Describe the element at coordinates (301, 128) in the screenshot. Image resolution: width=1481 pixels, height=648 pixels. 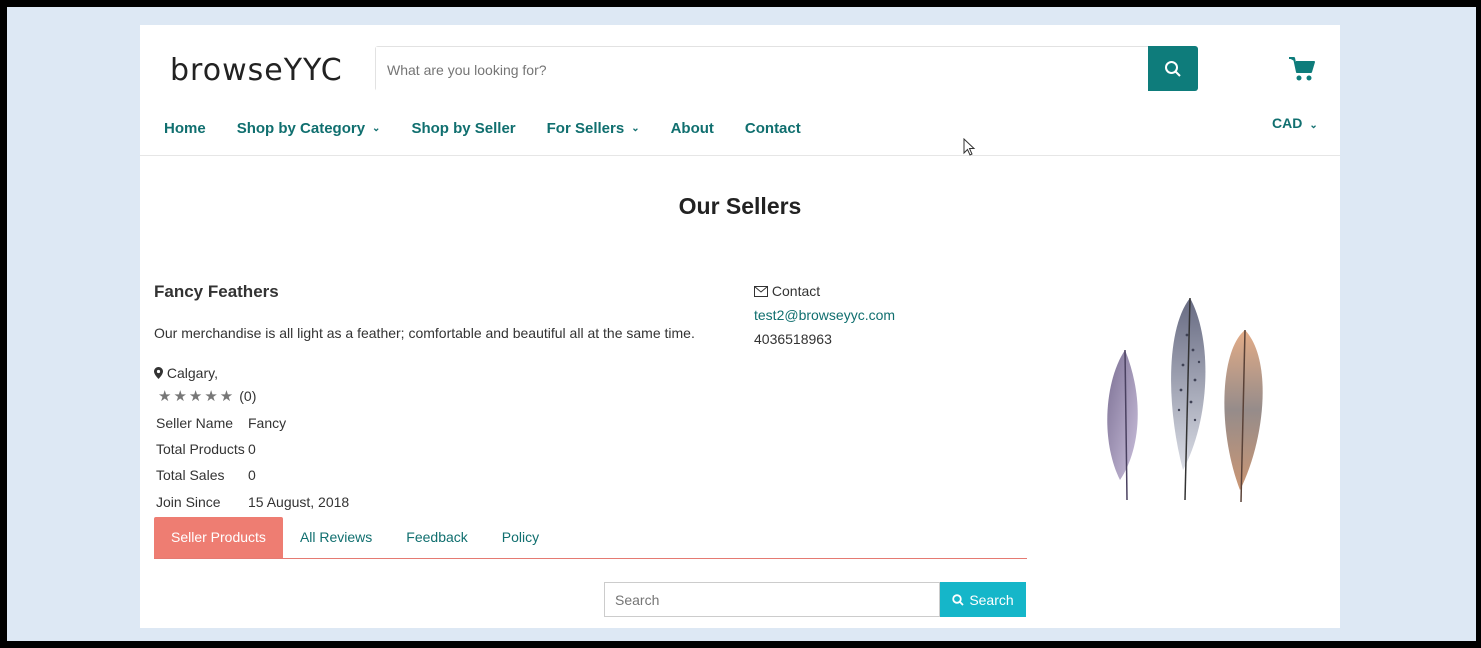
I see `nav-label: Shop by Category` at that location.